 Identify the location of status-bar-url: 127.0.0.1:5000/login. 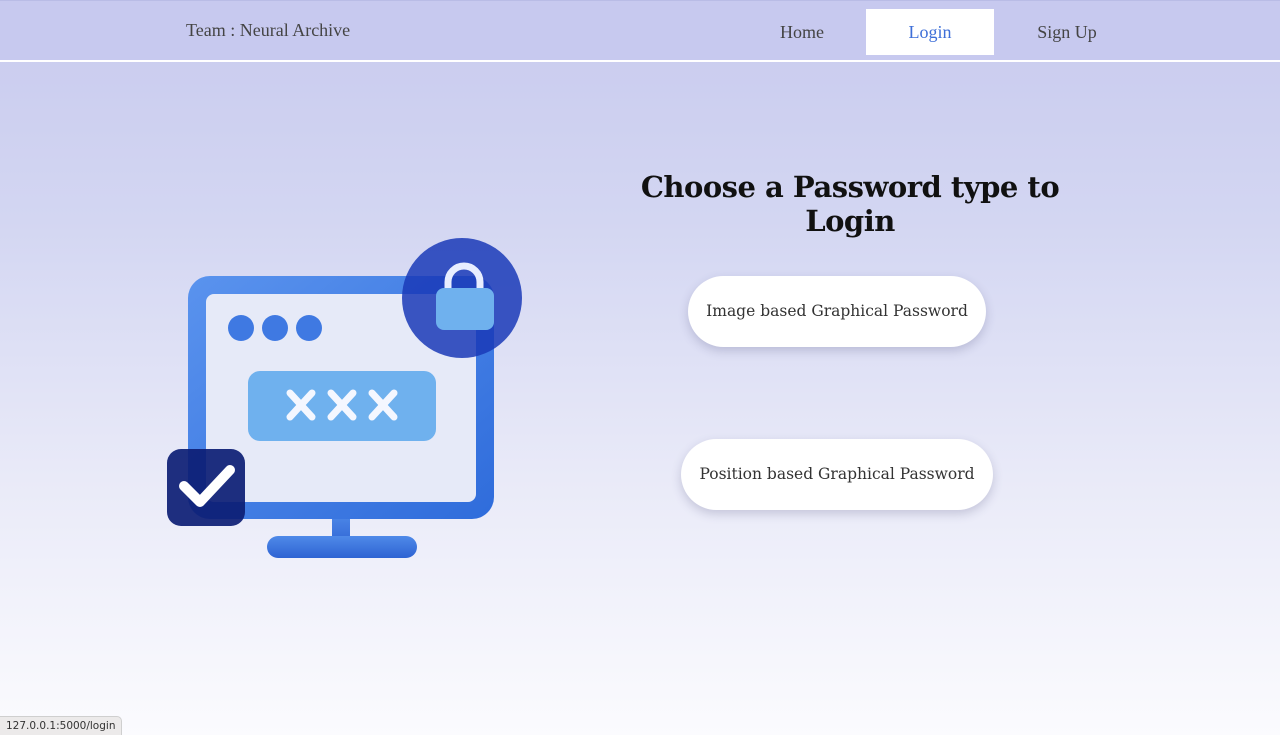
(61, 725).